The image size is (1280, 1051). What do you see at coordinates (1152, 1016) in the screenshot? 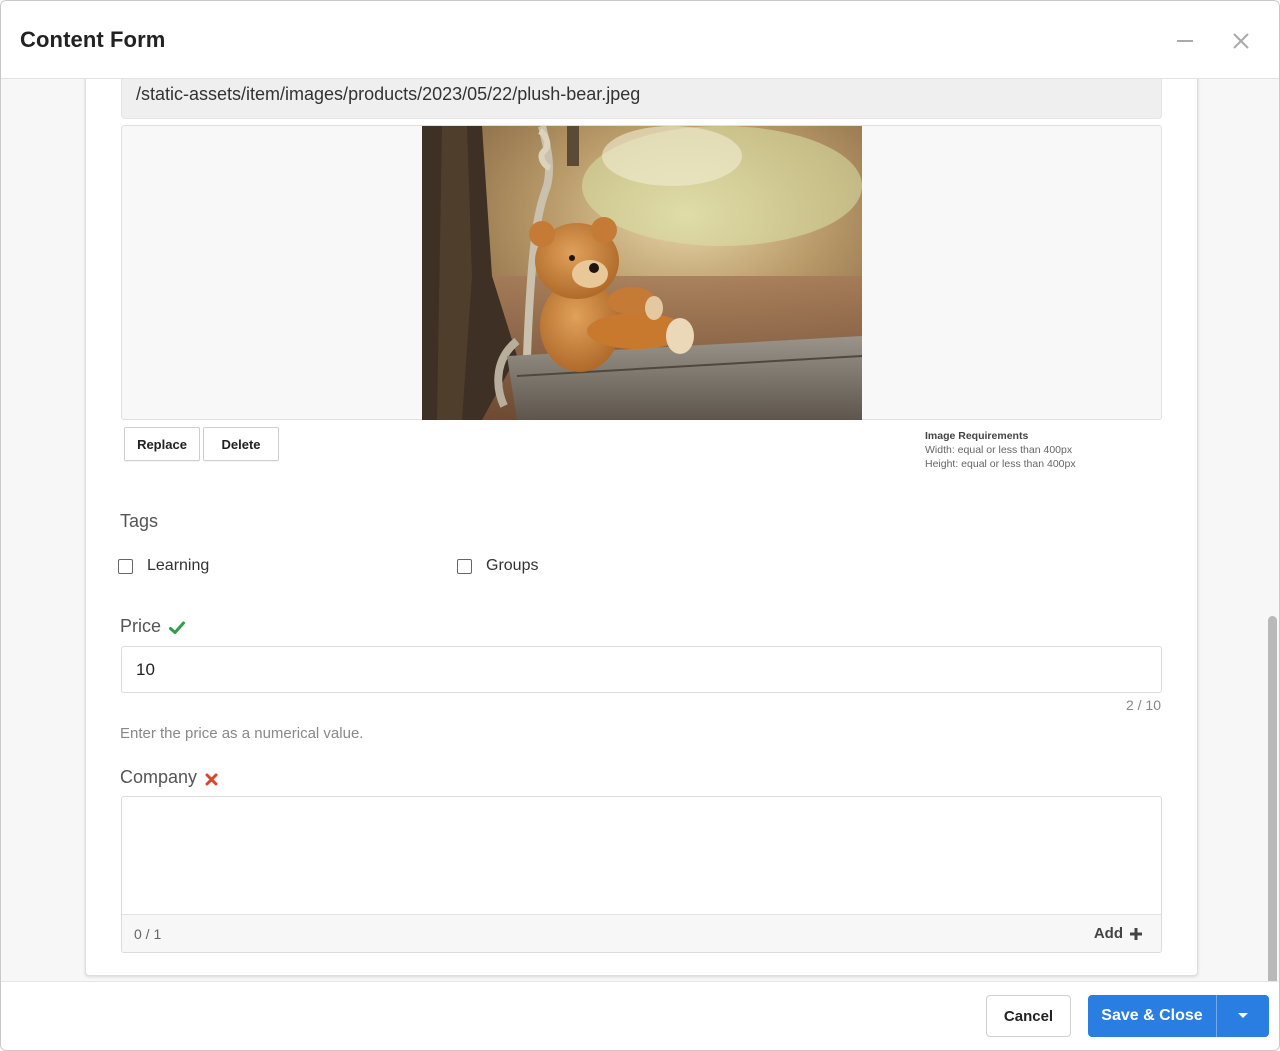
I see `save-and-close-button: Save & Close` at bounding box center [1152, 1016].